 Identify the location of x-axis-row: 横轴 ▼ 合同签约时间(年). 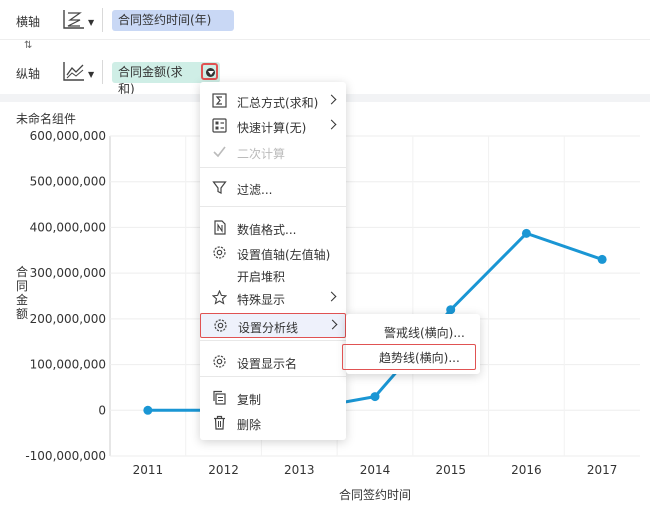
(325, 20).